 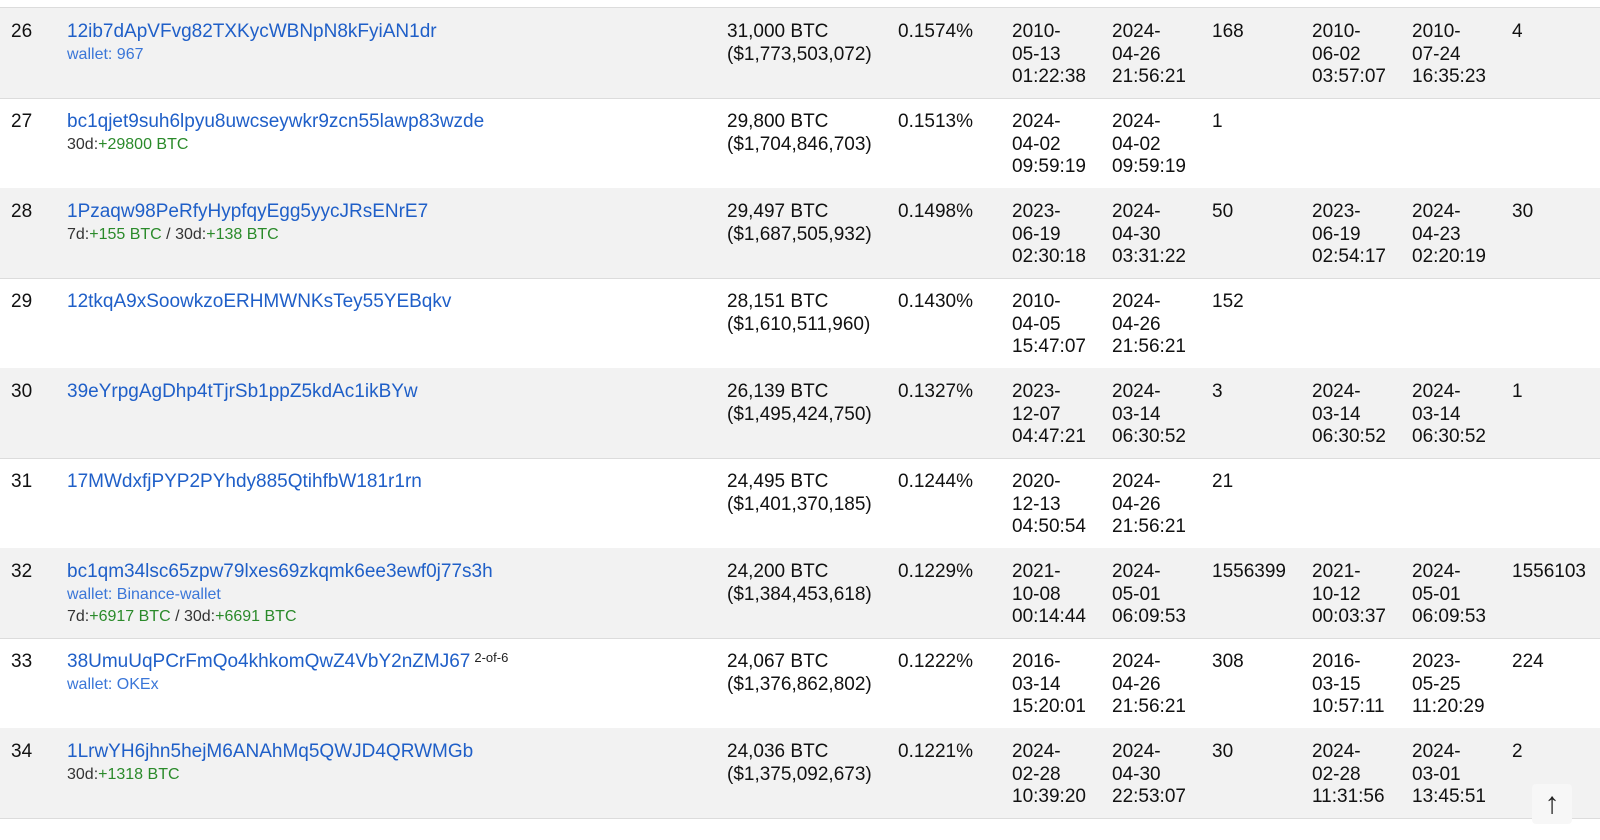 I want to click on percent-of-coins: 0.1221%, so click(x=936, y=751).